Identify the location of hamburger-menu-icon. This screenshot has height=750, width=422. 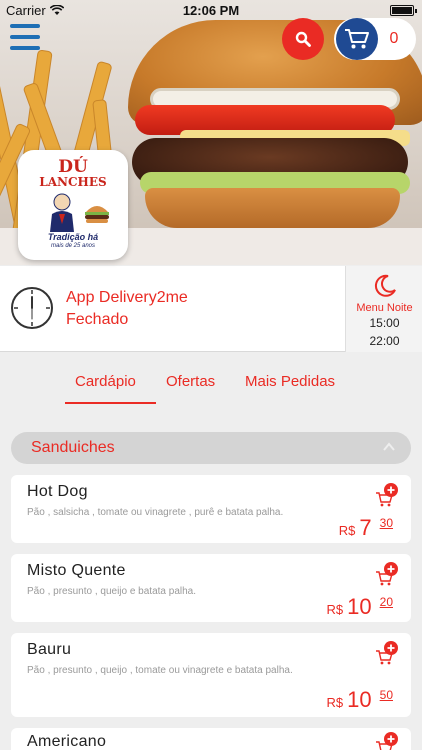
(25, 37).